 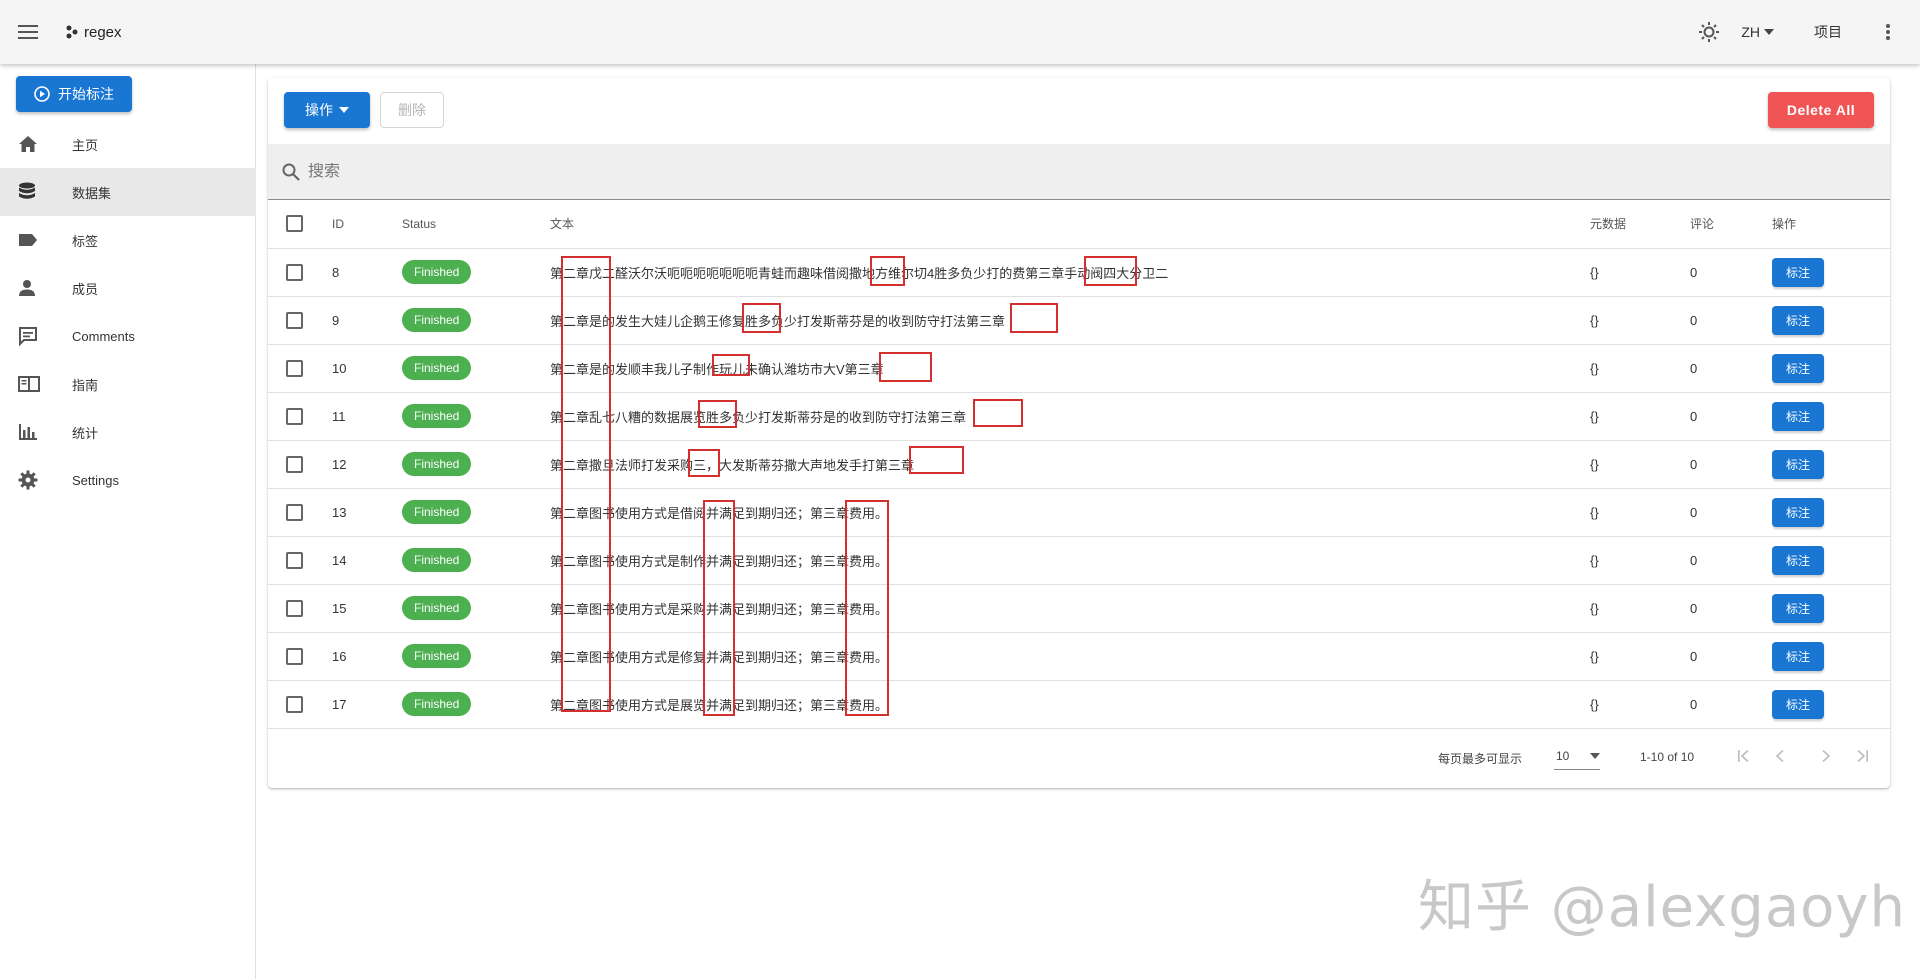 I want to click on watermark: 知乎 @alexgaoyh, so click(x=1662, y=907).